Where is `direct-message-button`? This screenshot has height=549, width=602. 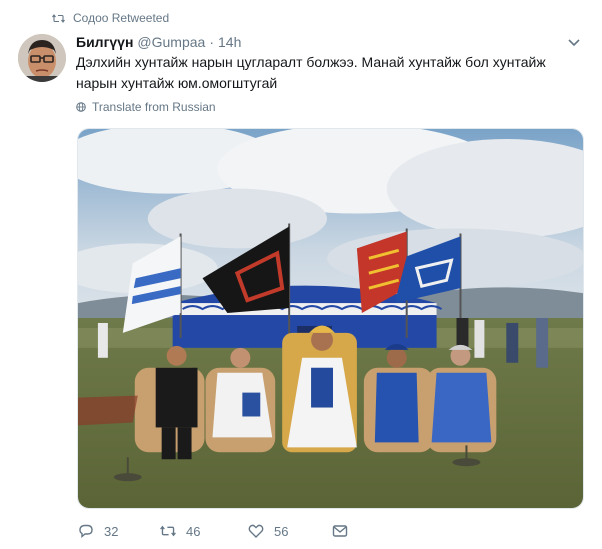
direct-message-button is located at coordinates (340, 531).